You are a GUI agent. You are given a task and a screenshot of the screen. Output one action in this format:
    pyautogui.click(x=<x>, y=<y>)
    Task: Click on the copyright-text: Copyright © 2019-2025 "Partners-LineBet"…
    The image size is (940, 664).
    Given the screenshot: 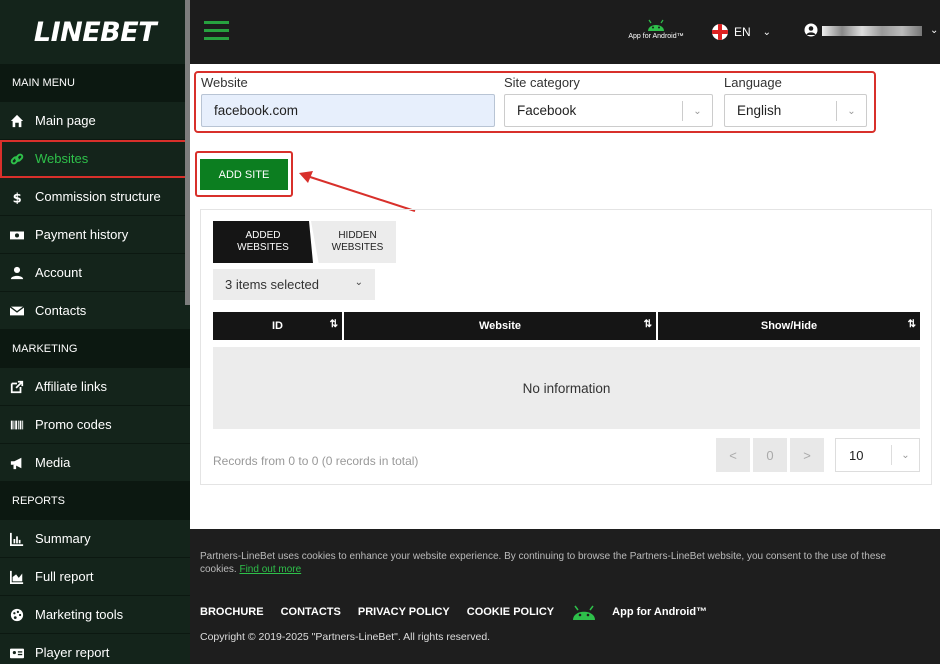 What is the action you would take?
    pyautogui.click(x=345, y=637)
    